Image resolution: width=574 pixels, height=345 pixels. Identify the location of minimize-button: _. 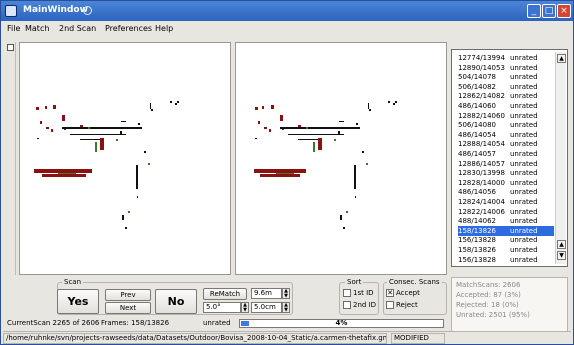
(534, 11).